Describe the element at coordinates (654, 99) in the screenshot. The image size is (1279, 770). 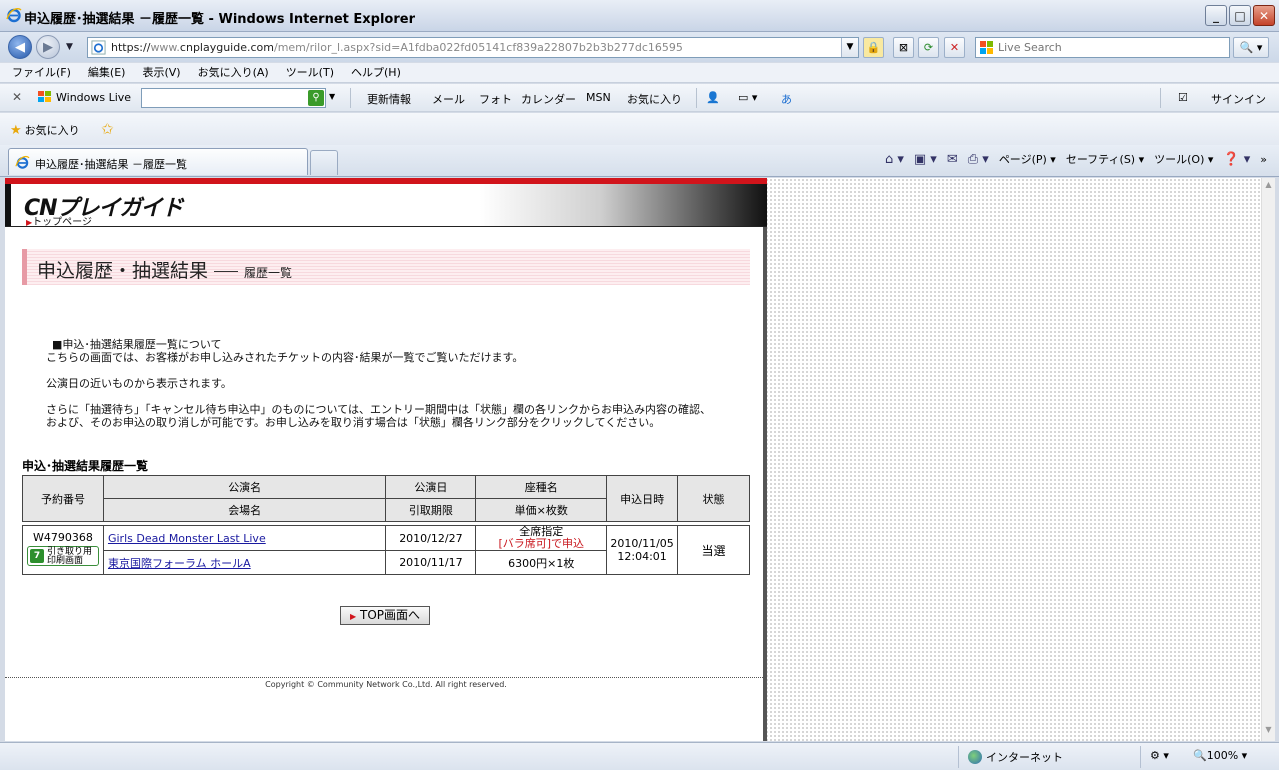
I see `live-favorites: お気に入り` at that location.